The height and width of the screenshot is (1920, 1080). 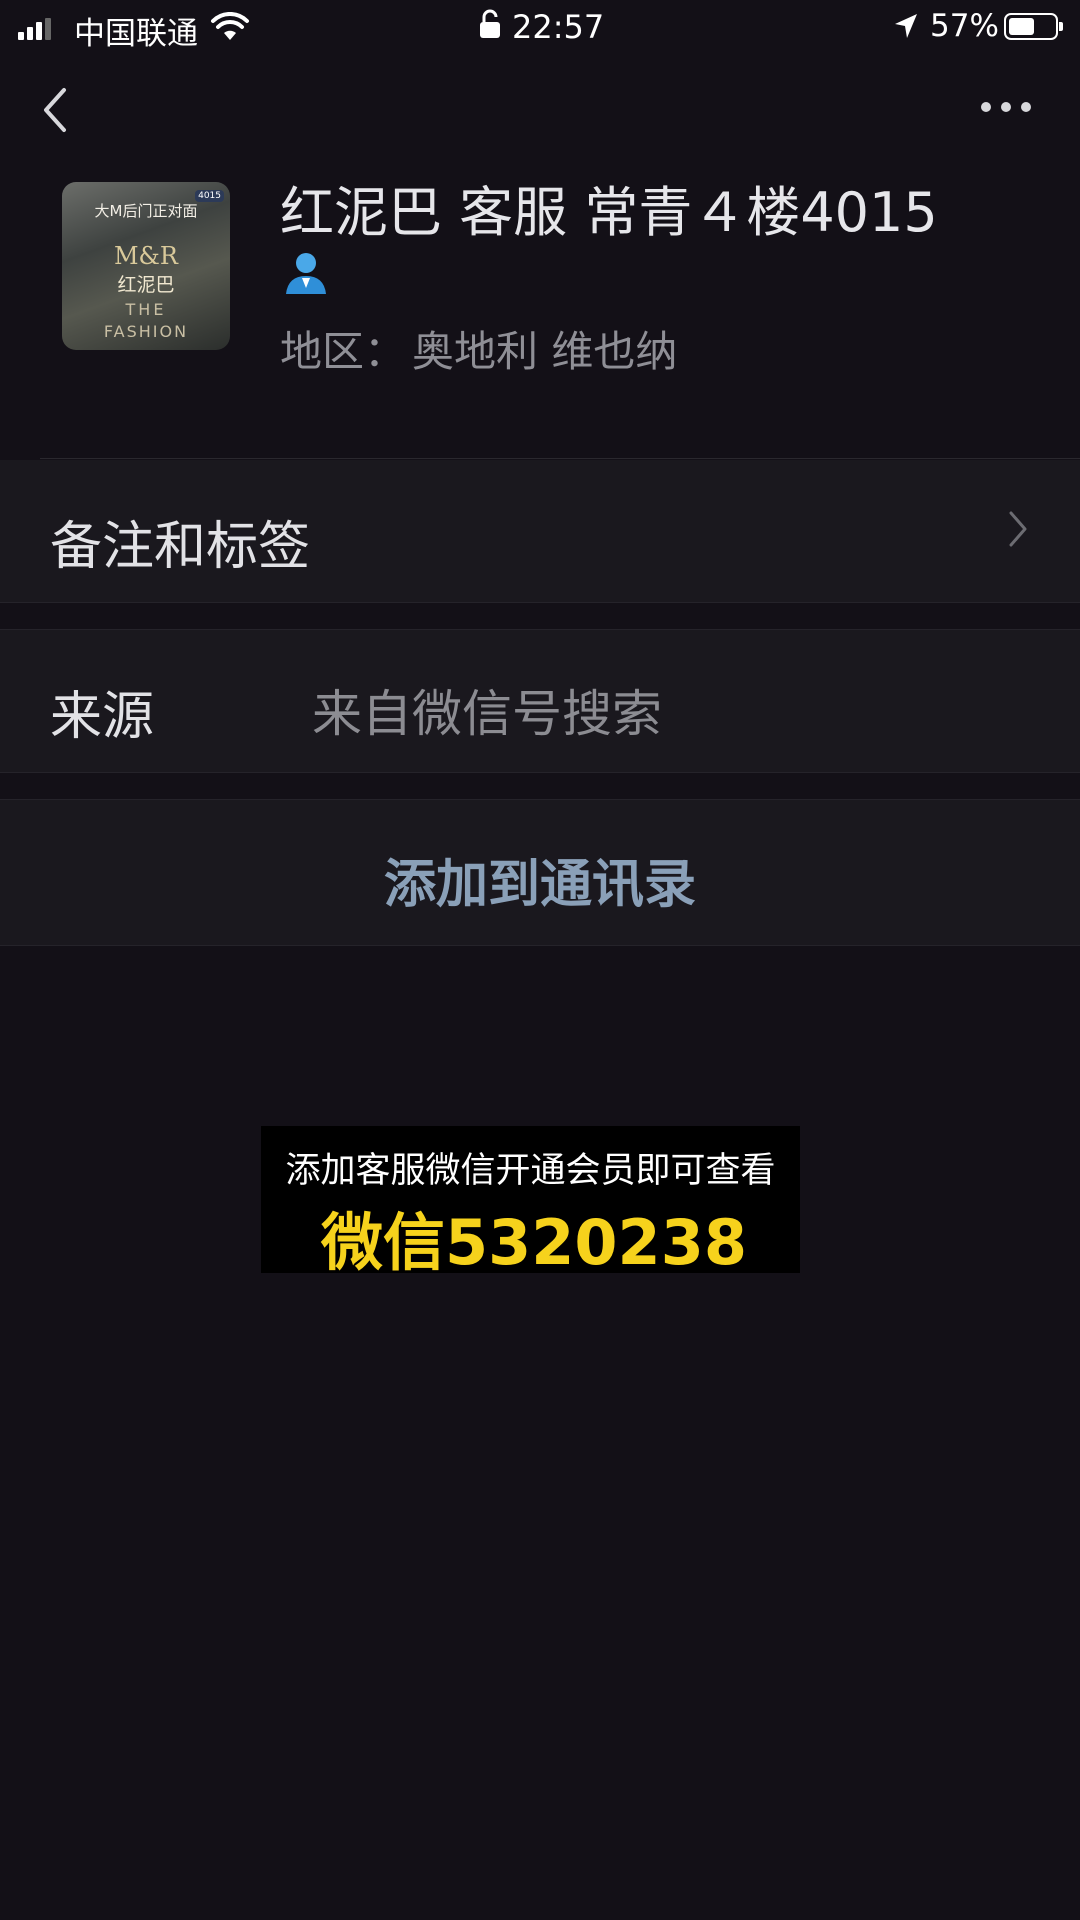 I want to click on add-to-contacts-button: 添加到通讯录, so click(x=540, y=872).